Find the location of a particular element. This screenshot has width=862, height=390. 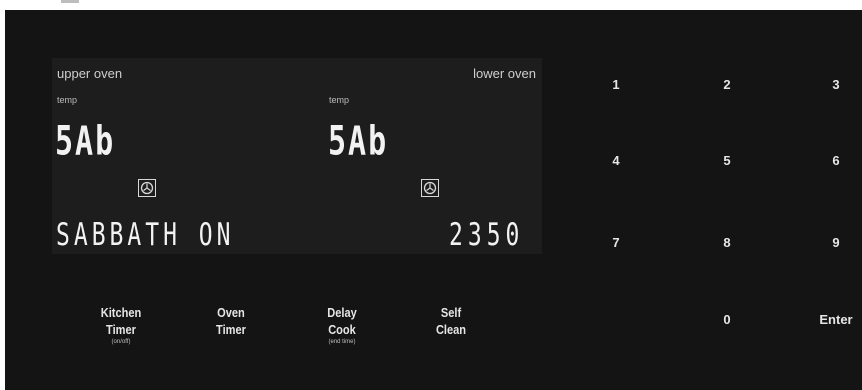

key-9: 9 is located at coordinates (834, 242).